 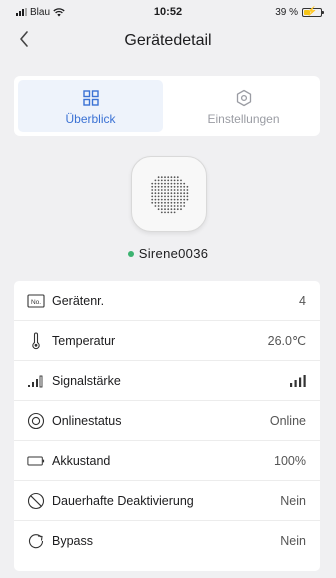 I want to click on thermometer-icon, so click(x=36, y=341).